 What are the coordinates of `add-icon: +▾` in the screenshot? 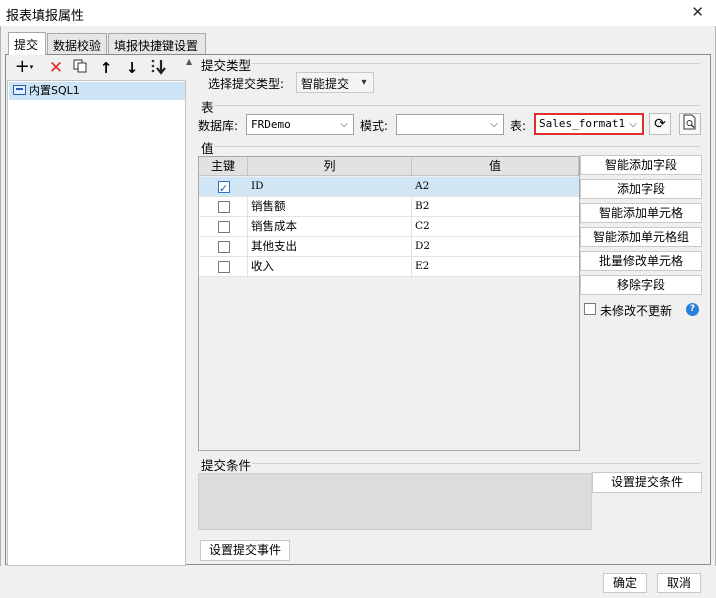 It's located at (24, 68).